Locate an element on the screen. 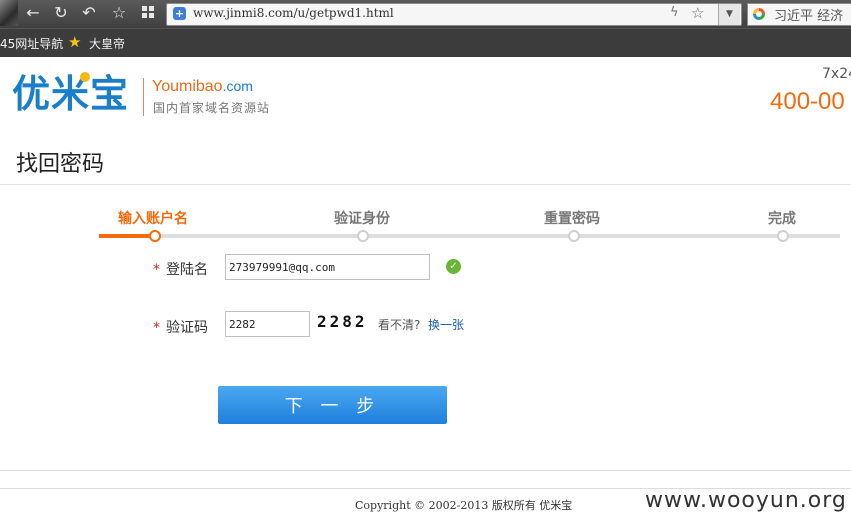 This screenshot has width=851, height=531. step-label-reset-password: 重置密码 is located at coordinates (572, 219).